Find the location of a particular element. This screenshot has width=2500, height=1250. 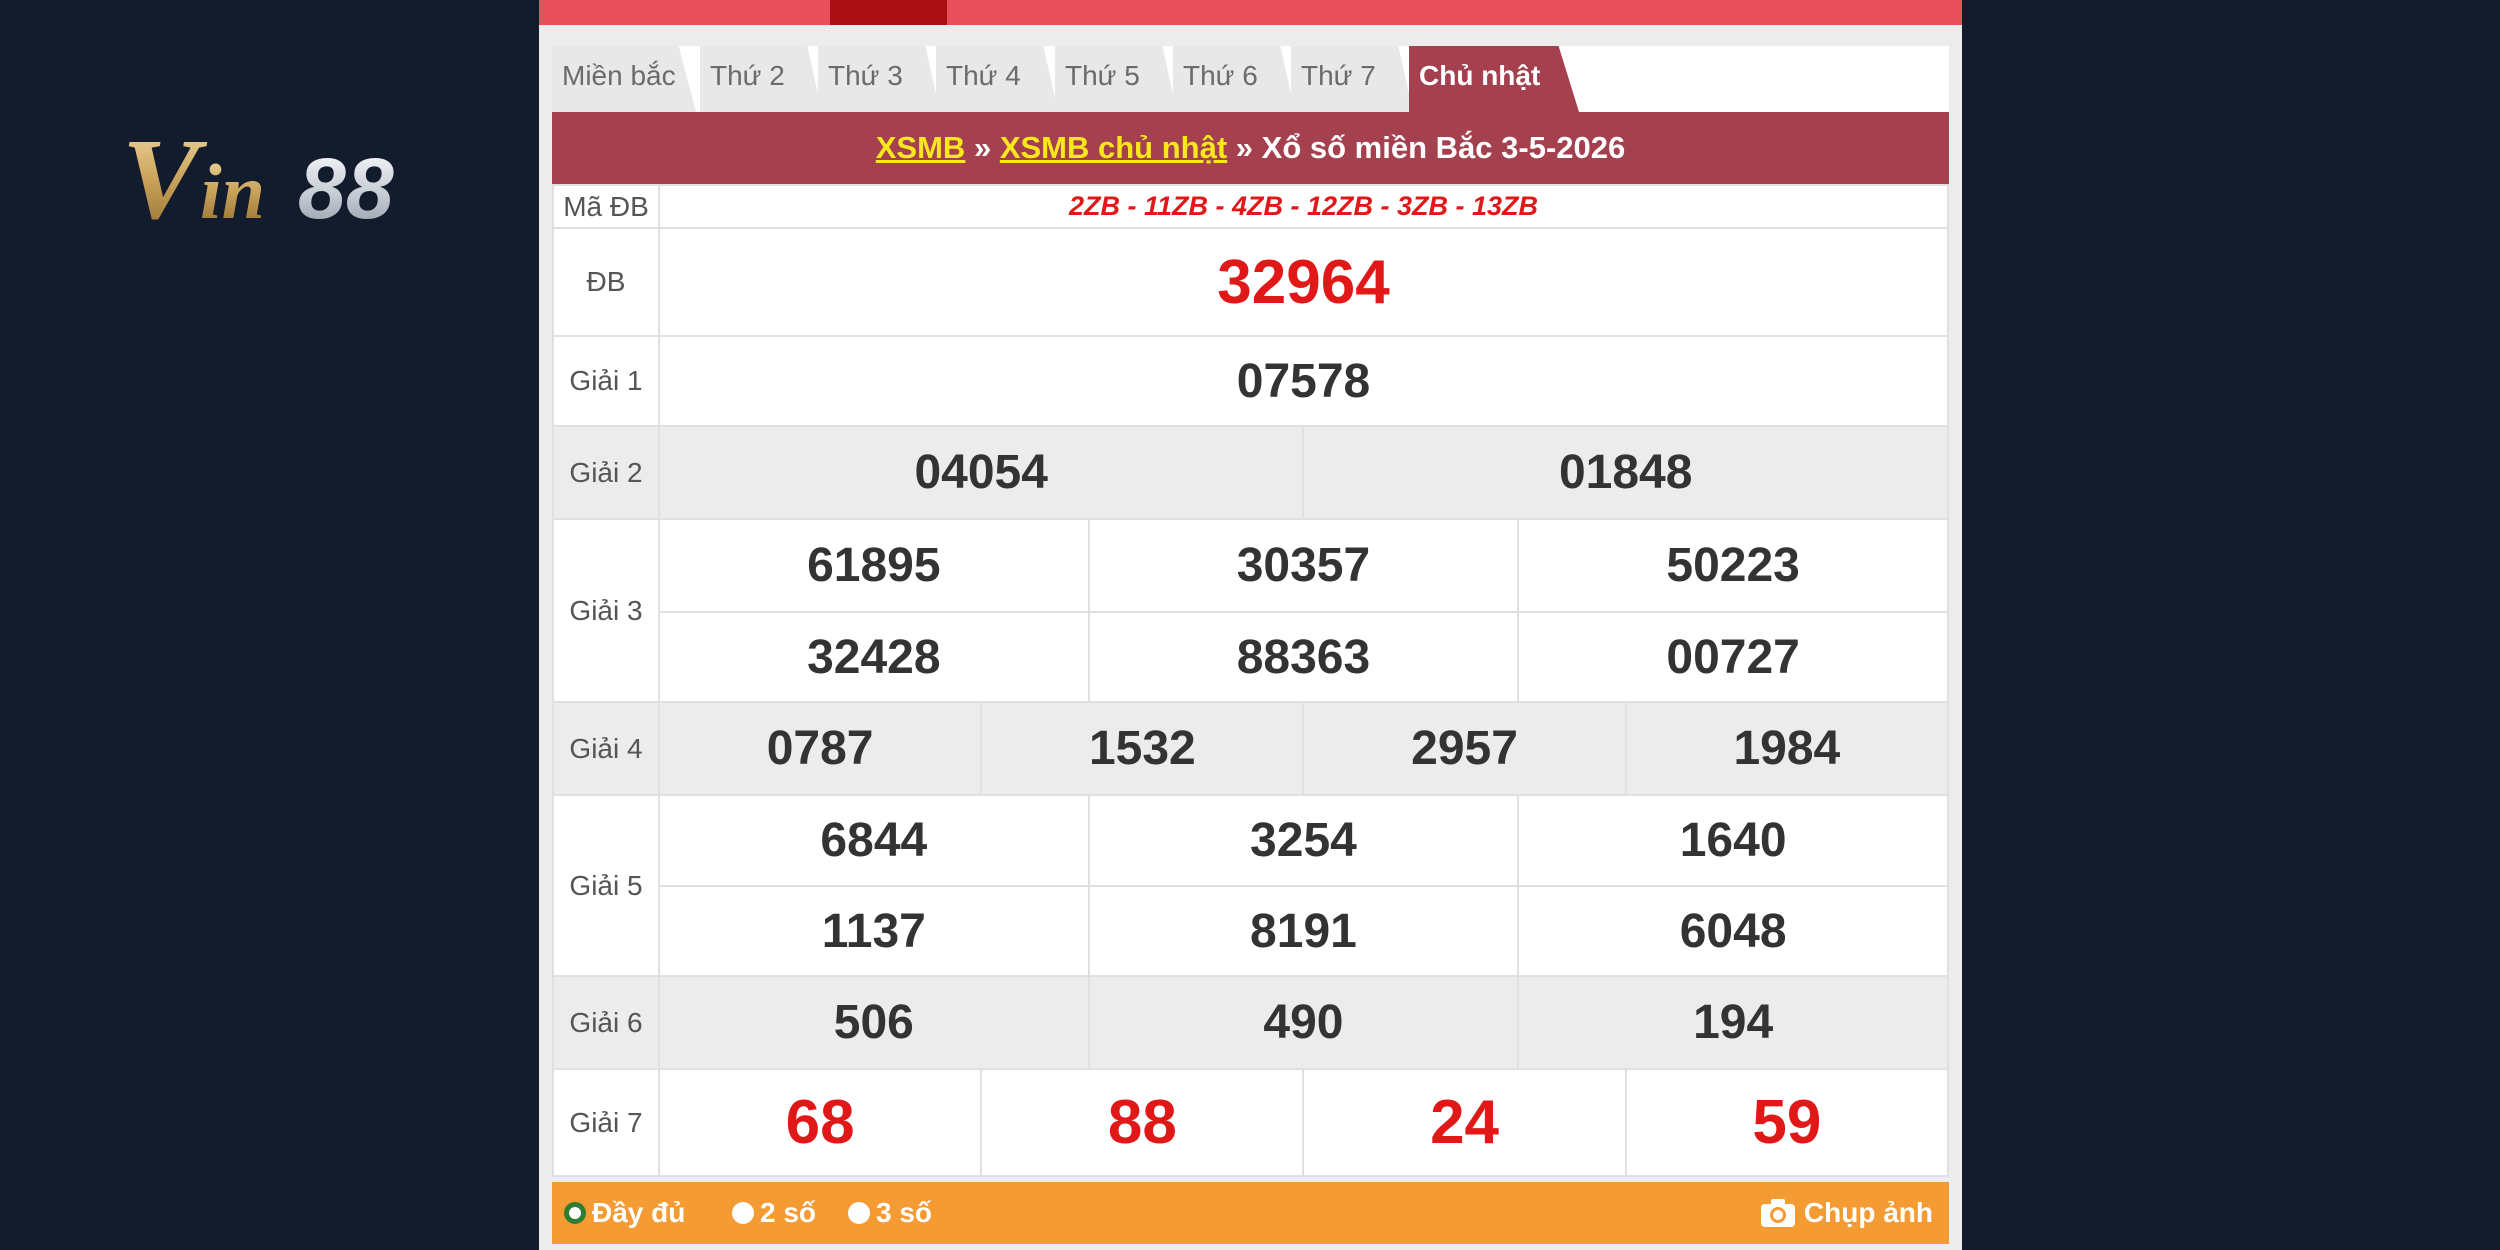

prize-number: 2957 is located at coordinates (1464, 748).